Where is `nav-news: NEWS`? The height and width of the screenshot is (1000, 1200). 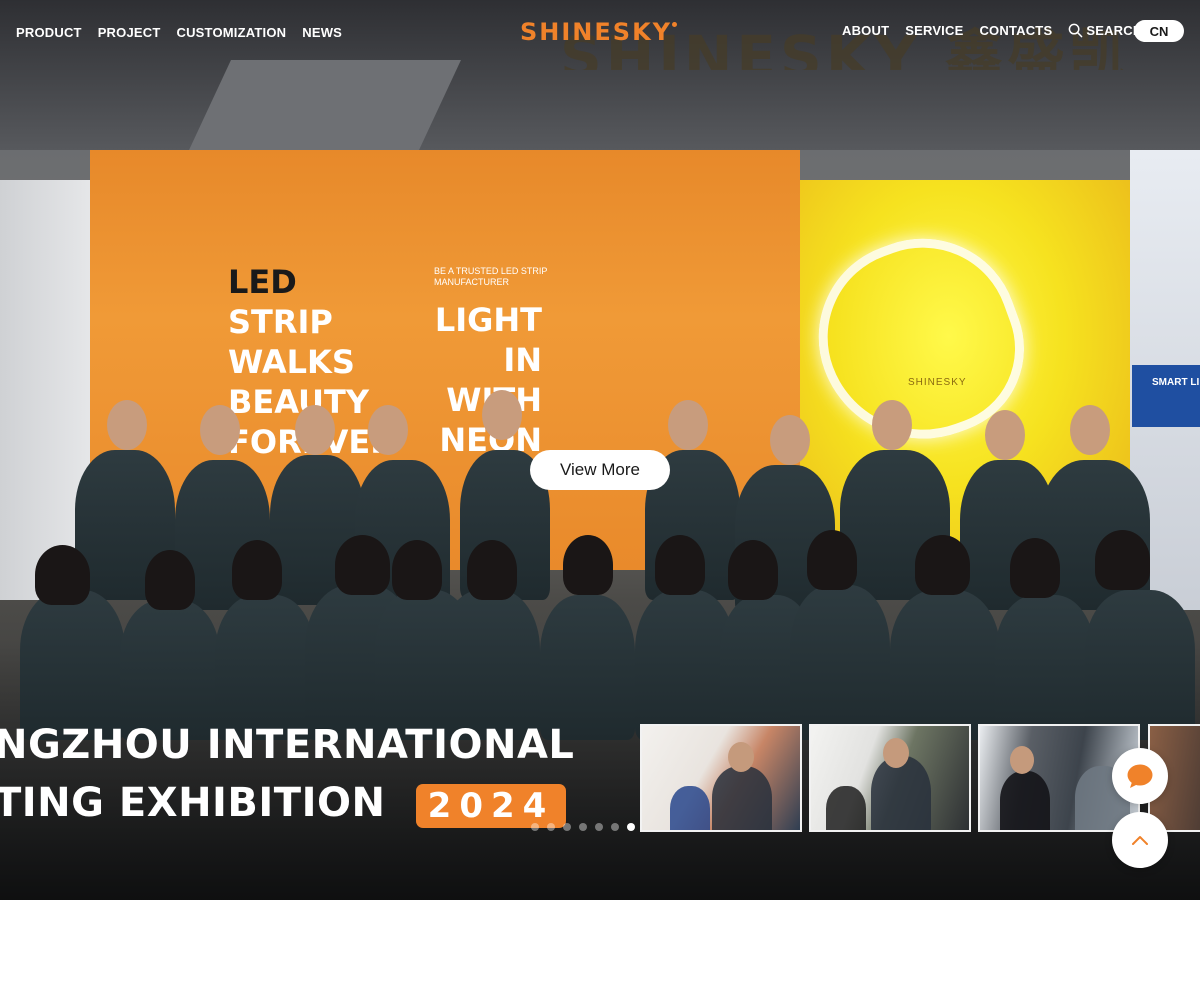
nav-news: NEWS is located at coordinates (322, 32).